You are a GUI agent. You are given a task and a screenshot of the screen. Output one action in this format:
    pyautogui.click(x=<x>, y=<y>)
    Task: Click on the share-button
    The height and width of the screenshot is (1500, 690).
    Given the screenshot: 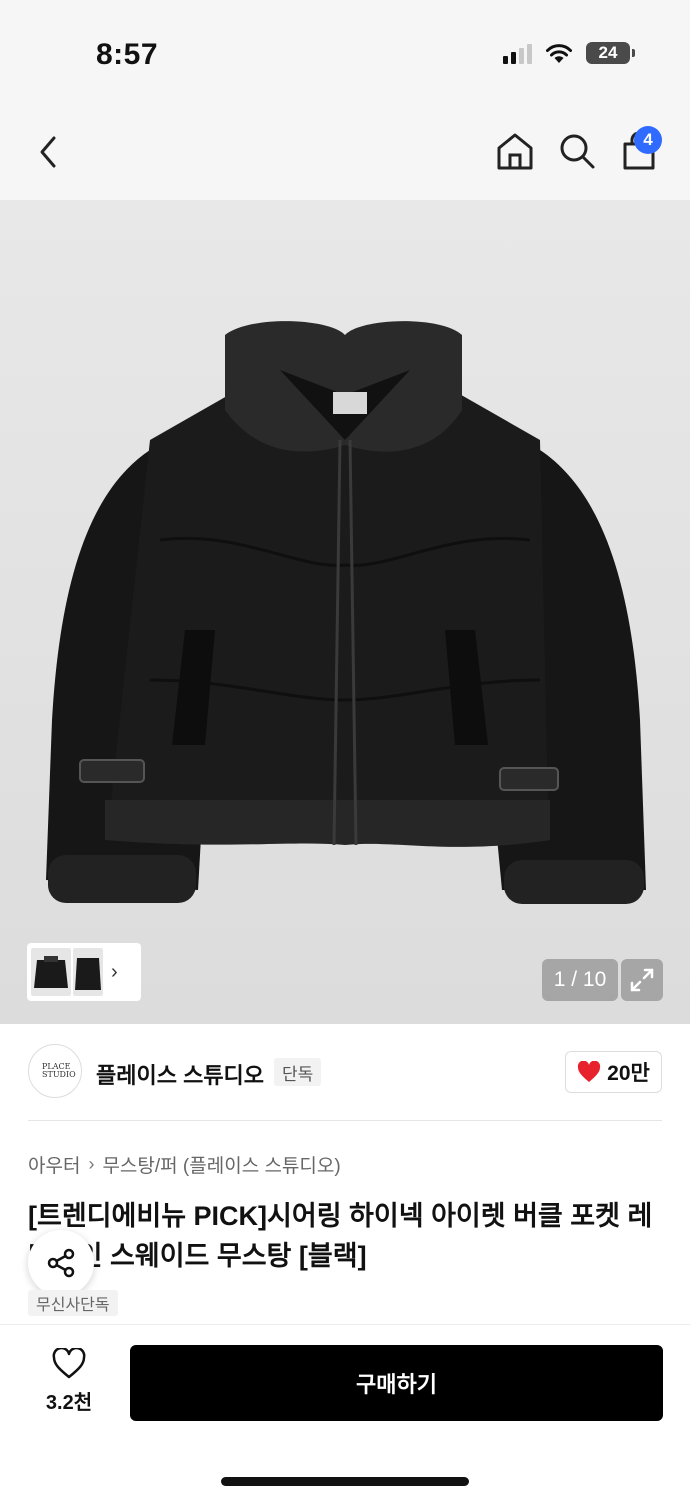 What is the action you would take?
    pyautogui.click(x=61, y=1263)
    